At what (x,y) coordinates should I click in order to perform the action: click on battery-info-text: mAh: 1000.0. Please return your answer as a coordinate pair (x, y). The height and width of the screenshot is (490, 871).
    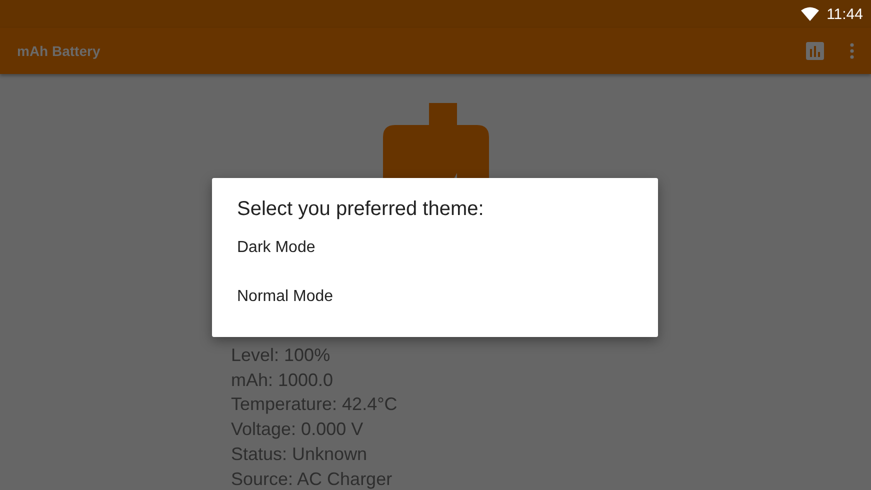
    Looking at the image, I should click on (282, 380).